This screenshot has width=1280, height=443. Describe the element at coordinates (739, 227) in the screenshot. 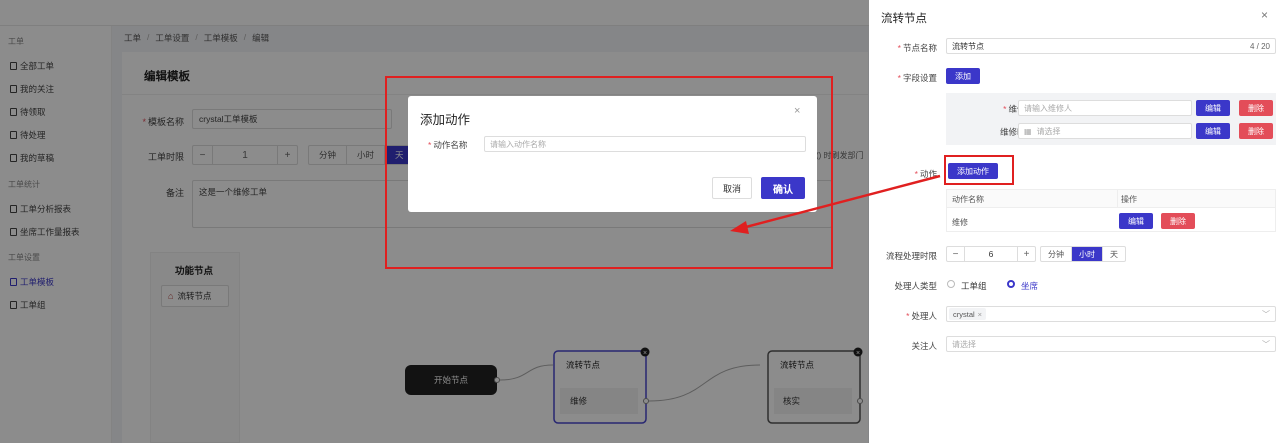

I see `arrow-head-icon` at that location.